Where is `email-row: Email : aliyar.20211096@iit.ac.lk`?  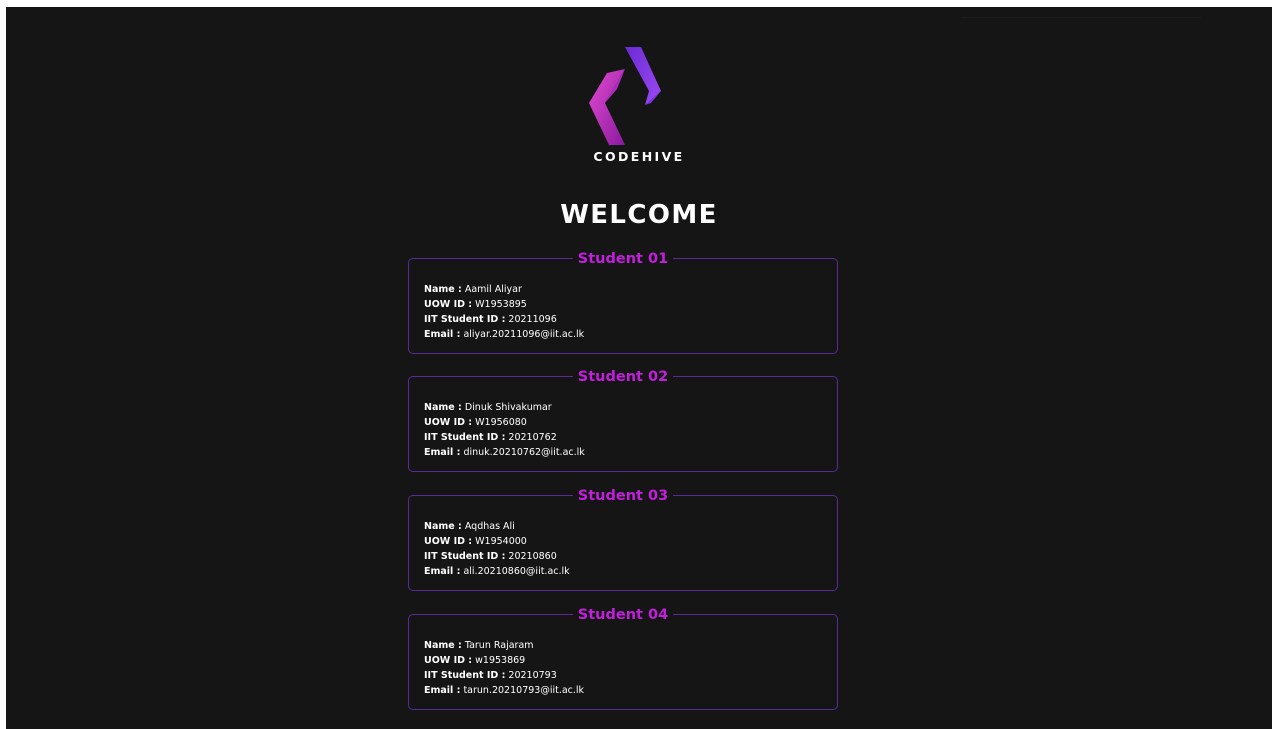 email-row: Email : aliyar.20211096@iit.ac.lk is located at coordinates (504, 334).